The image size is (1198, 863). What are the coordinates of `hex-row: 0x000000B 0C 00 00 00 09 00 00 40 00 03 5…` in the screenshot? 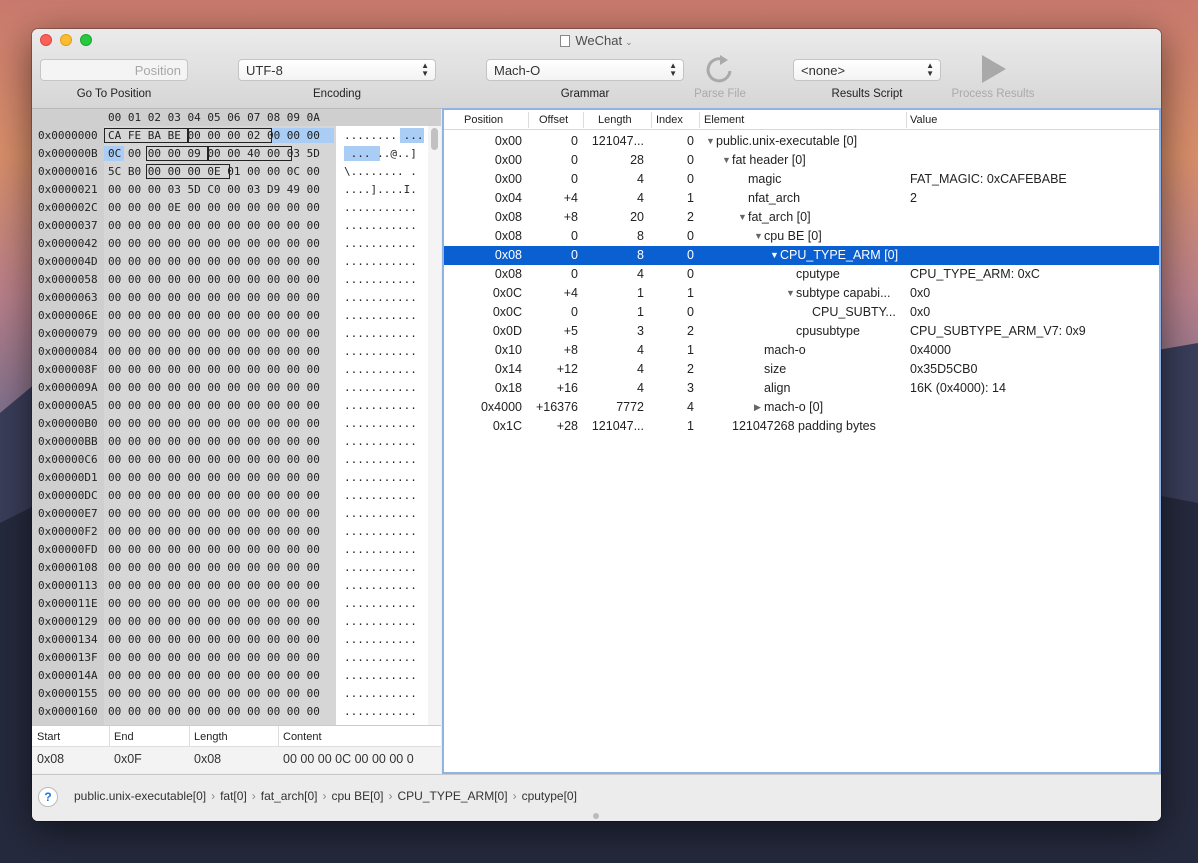 It's located at (230, 153).